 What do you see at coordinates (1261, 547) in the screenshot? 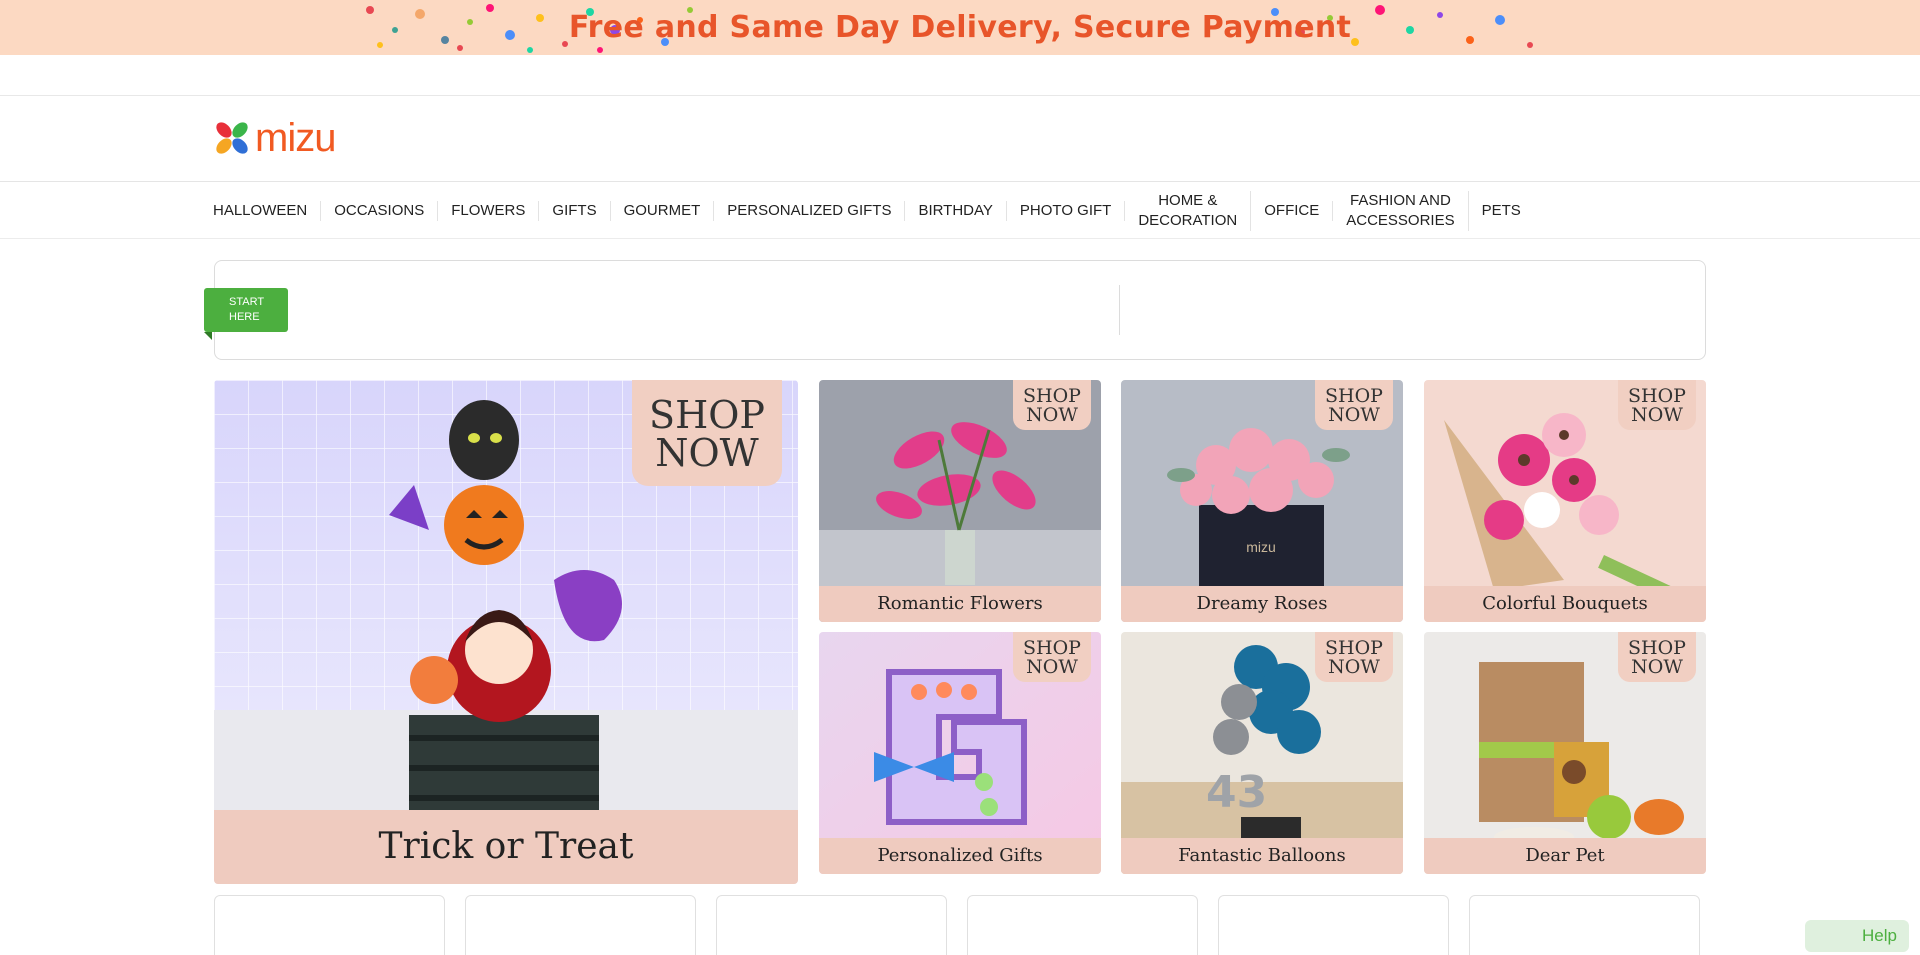
I see `svg-text: mizu` at bounding box center [1261, 547].